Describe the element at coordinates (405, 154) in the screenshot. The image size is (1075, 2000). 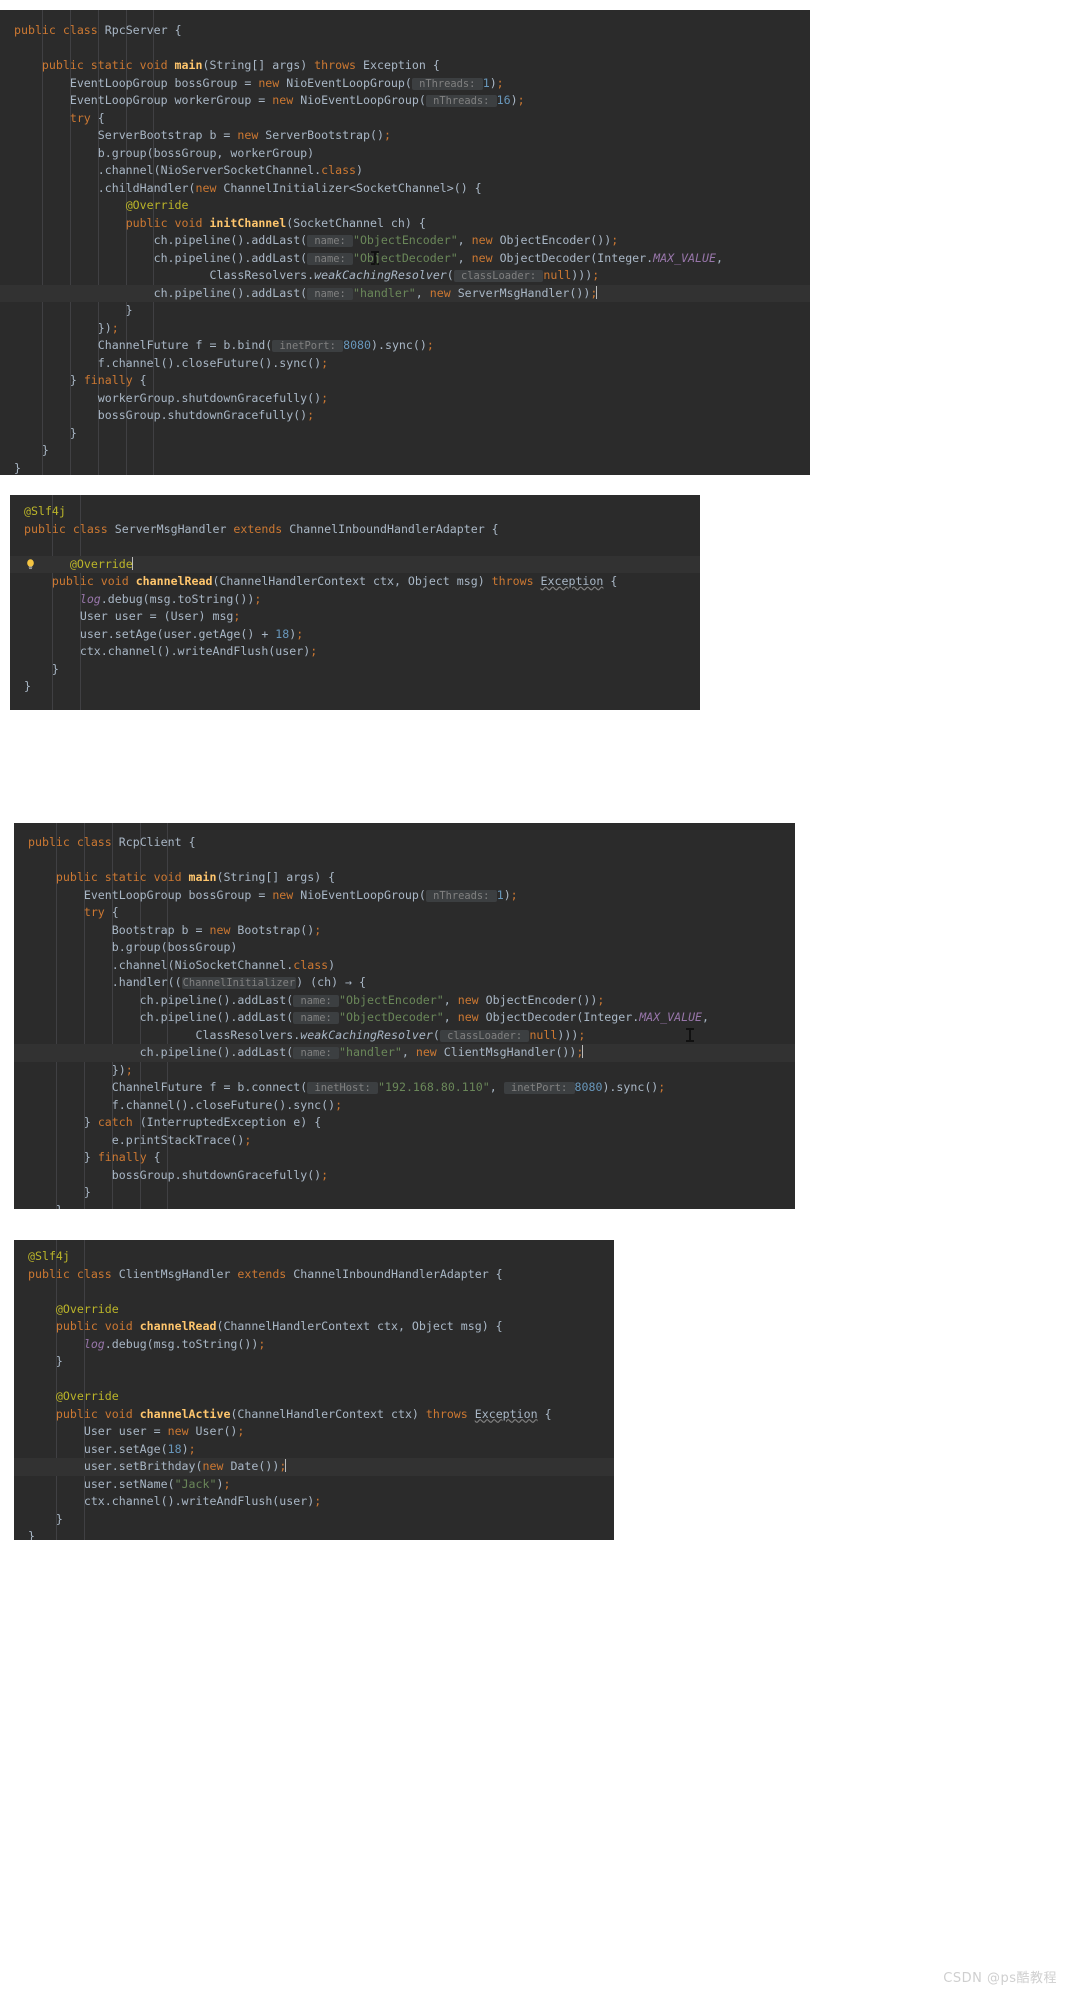
I see `code-line: b.group(bossGroup, workerGroup)` at that location.